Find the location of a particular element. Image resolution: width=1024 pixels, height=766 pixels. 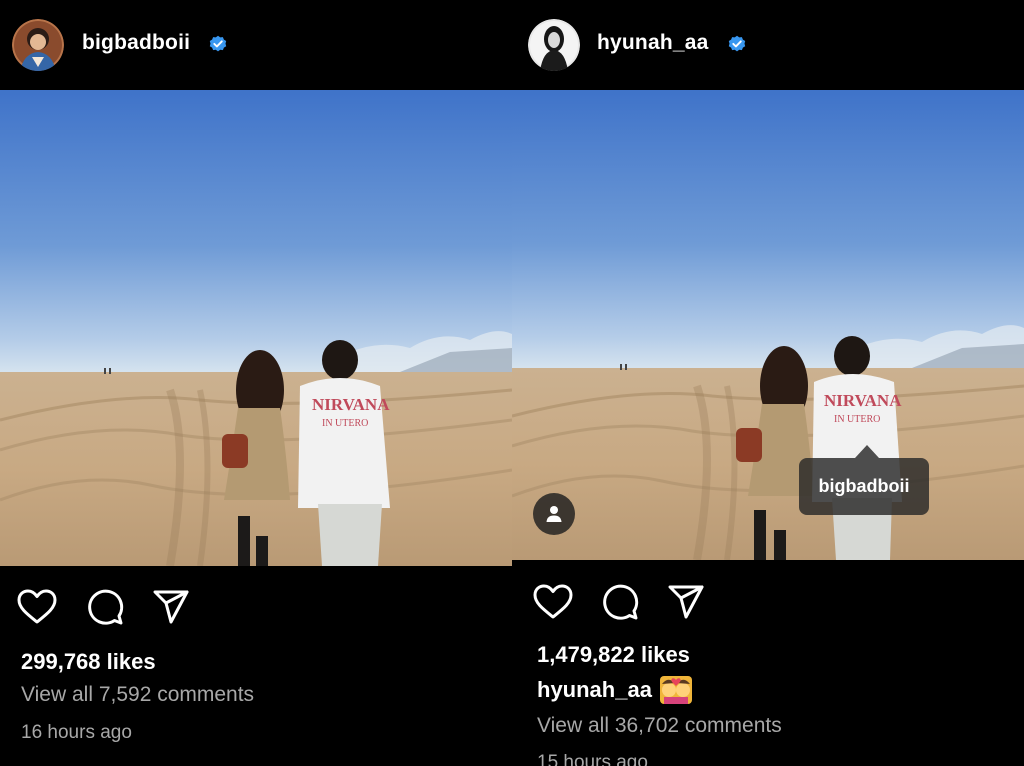

couple-with-heart-emoji is located at coordinates (675, 690).